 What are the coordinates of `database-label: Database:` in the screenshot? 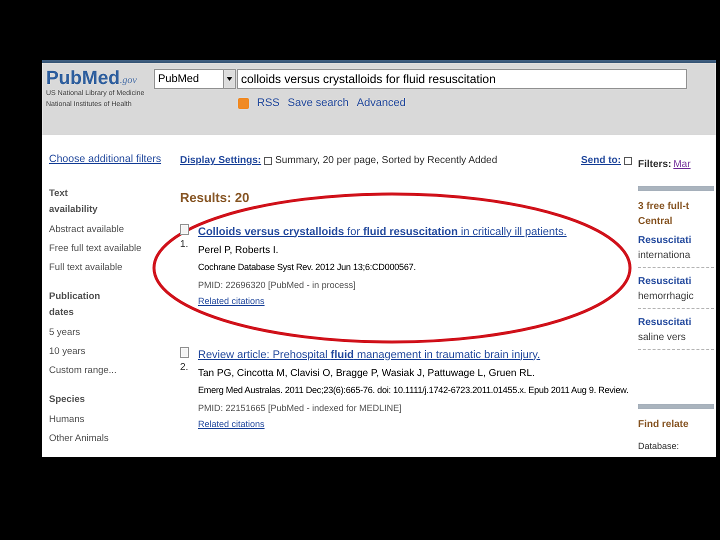 It's located at (659, 446).